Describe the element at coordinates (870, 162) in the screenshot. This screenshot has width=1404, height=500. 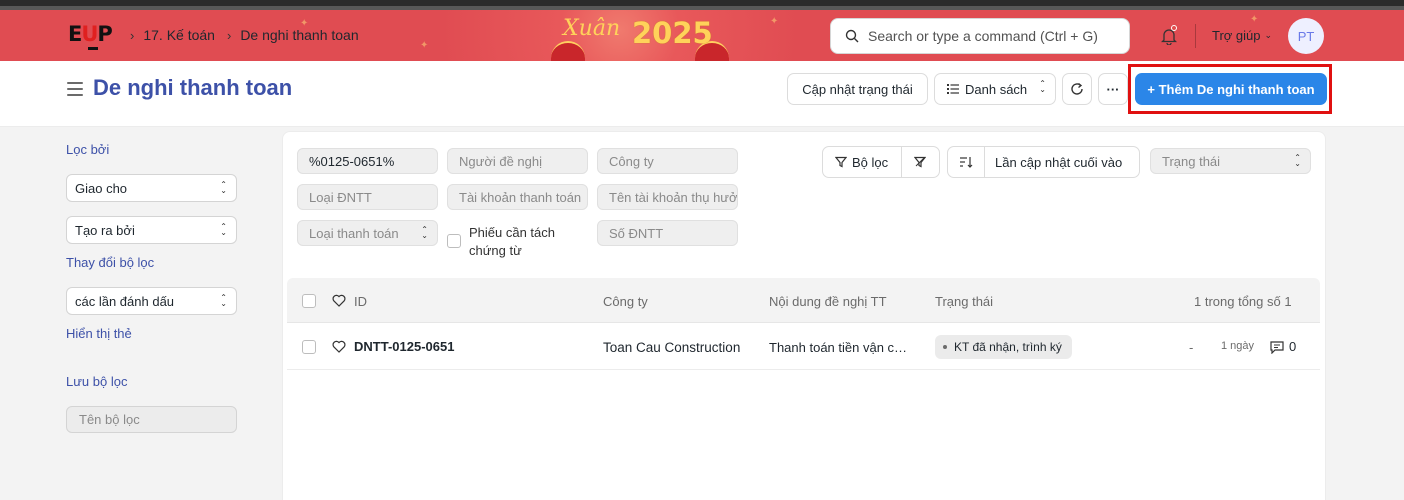
I see `filter-button-label: Bộ lọc` at that location.